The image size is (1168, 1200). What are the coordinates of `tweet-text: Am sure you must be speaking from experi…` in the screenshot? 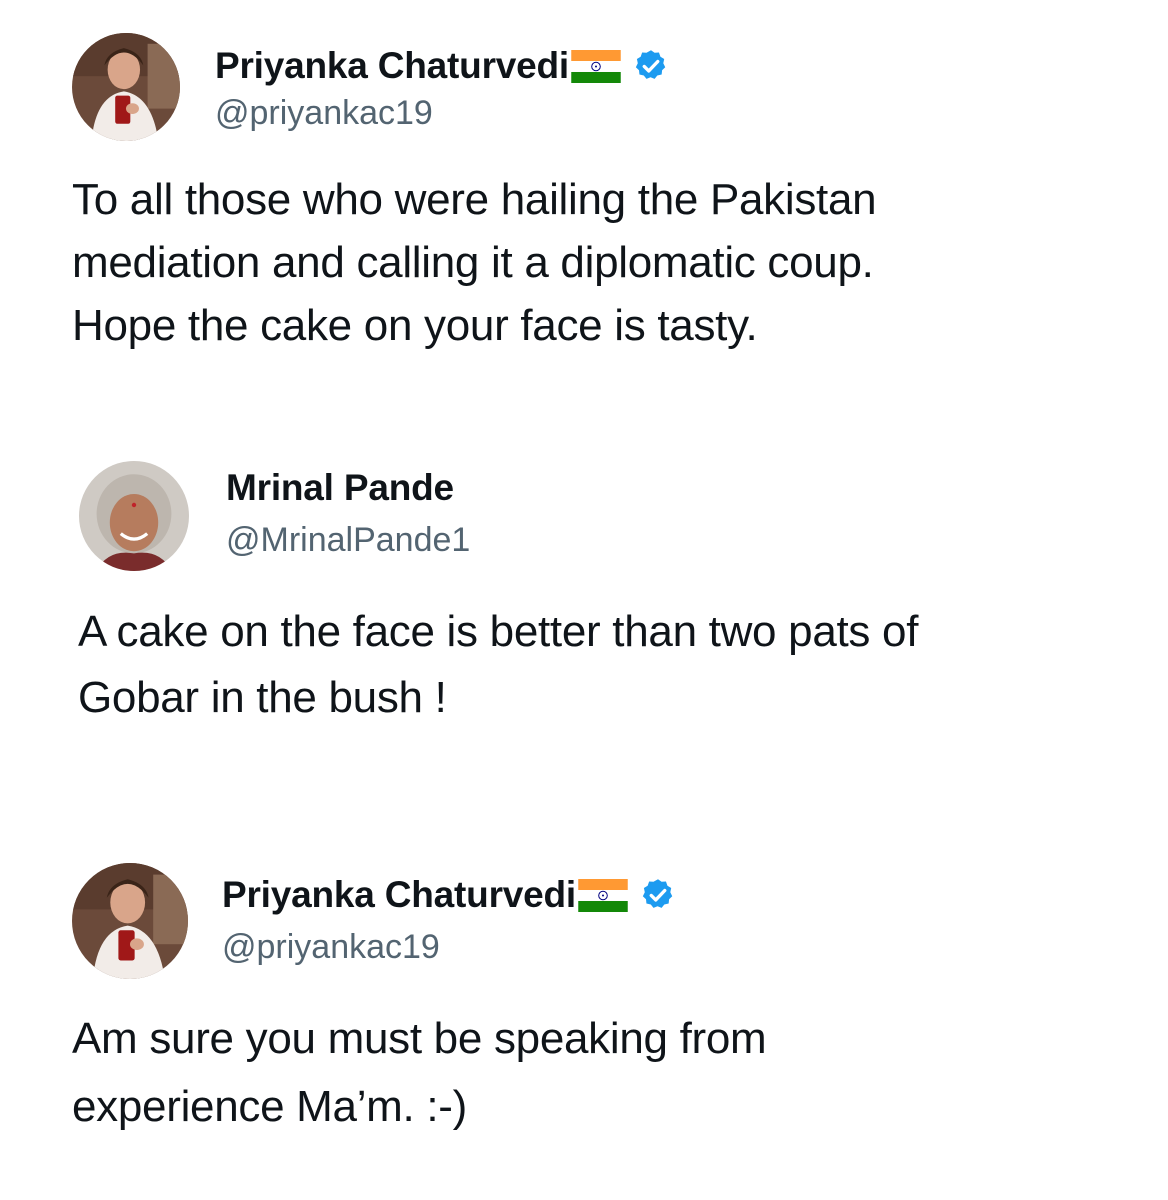 It's located at (419, 1072).